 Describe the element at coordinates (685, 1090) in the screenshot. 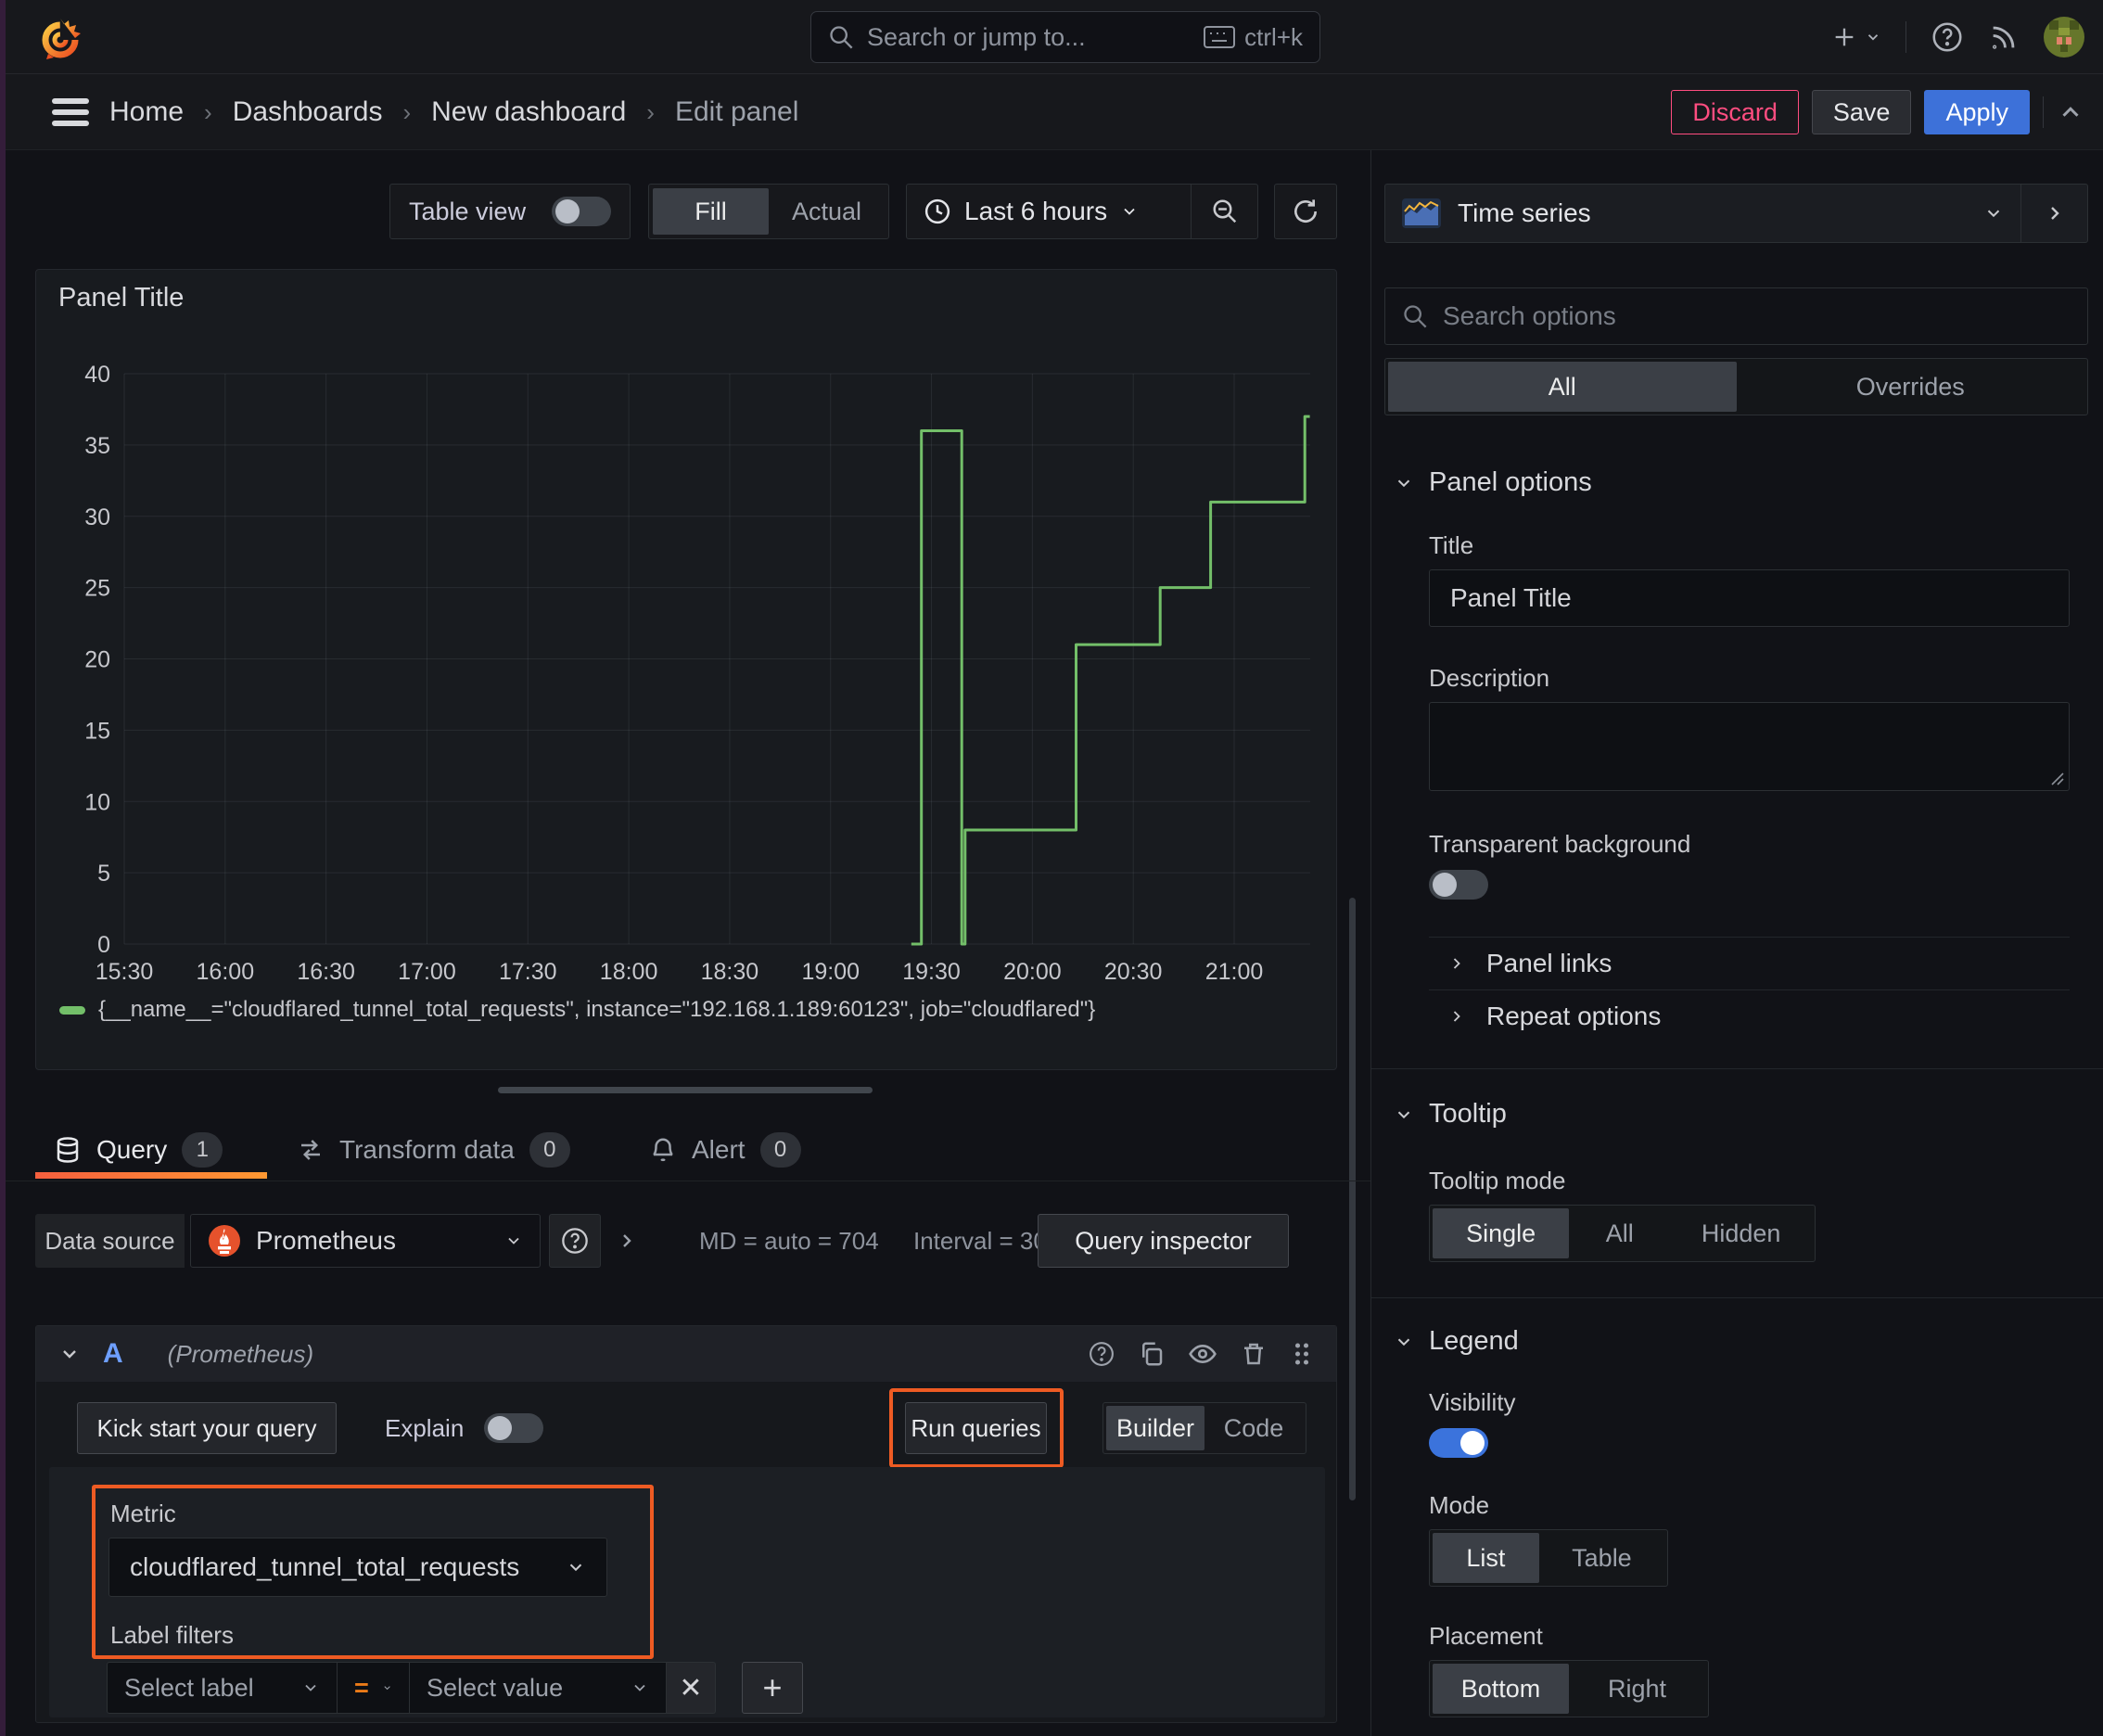

I see `pane-resize-handle` at that location.